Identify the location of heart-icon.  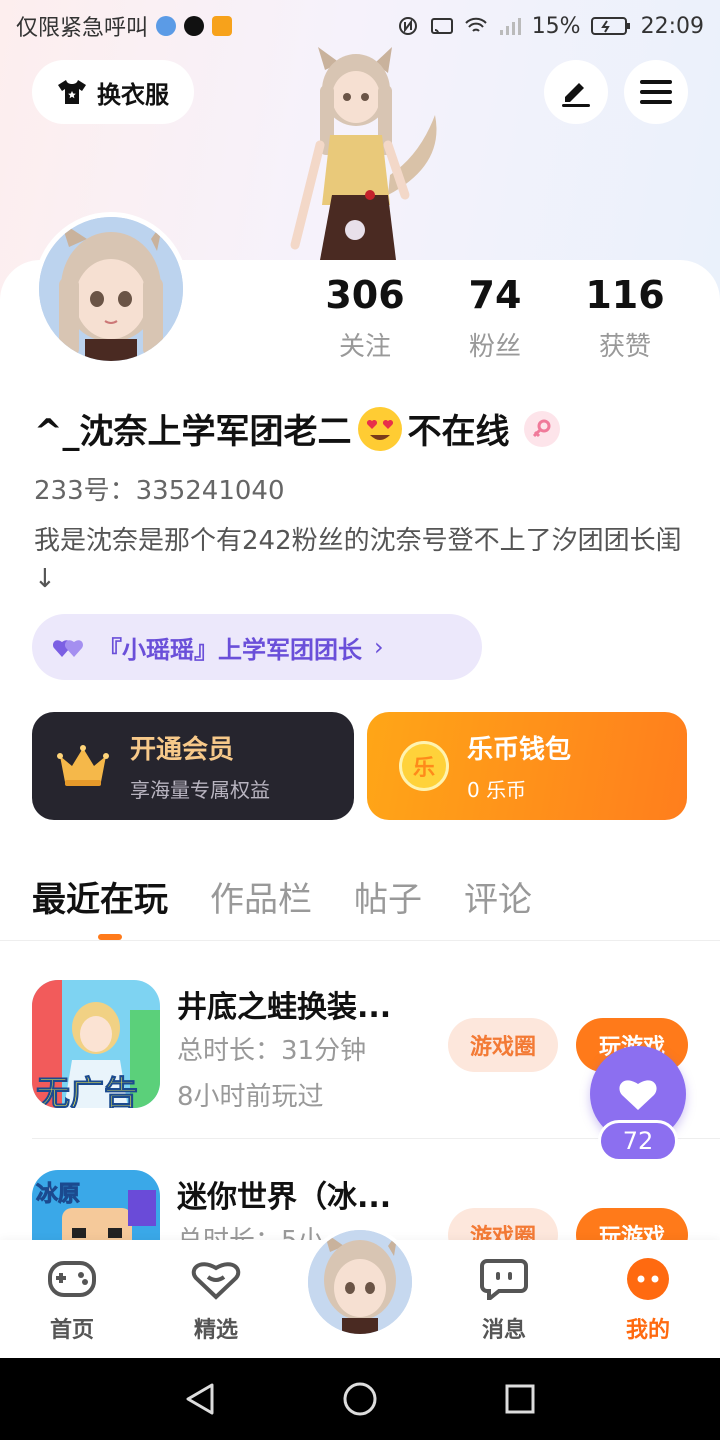
(638, 1095).